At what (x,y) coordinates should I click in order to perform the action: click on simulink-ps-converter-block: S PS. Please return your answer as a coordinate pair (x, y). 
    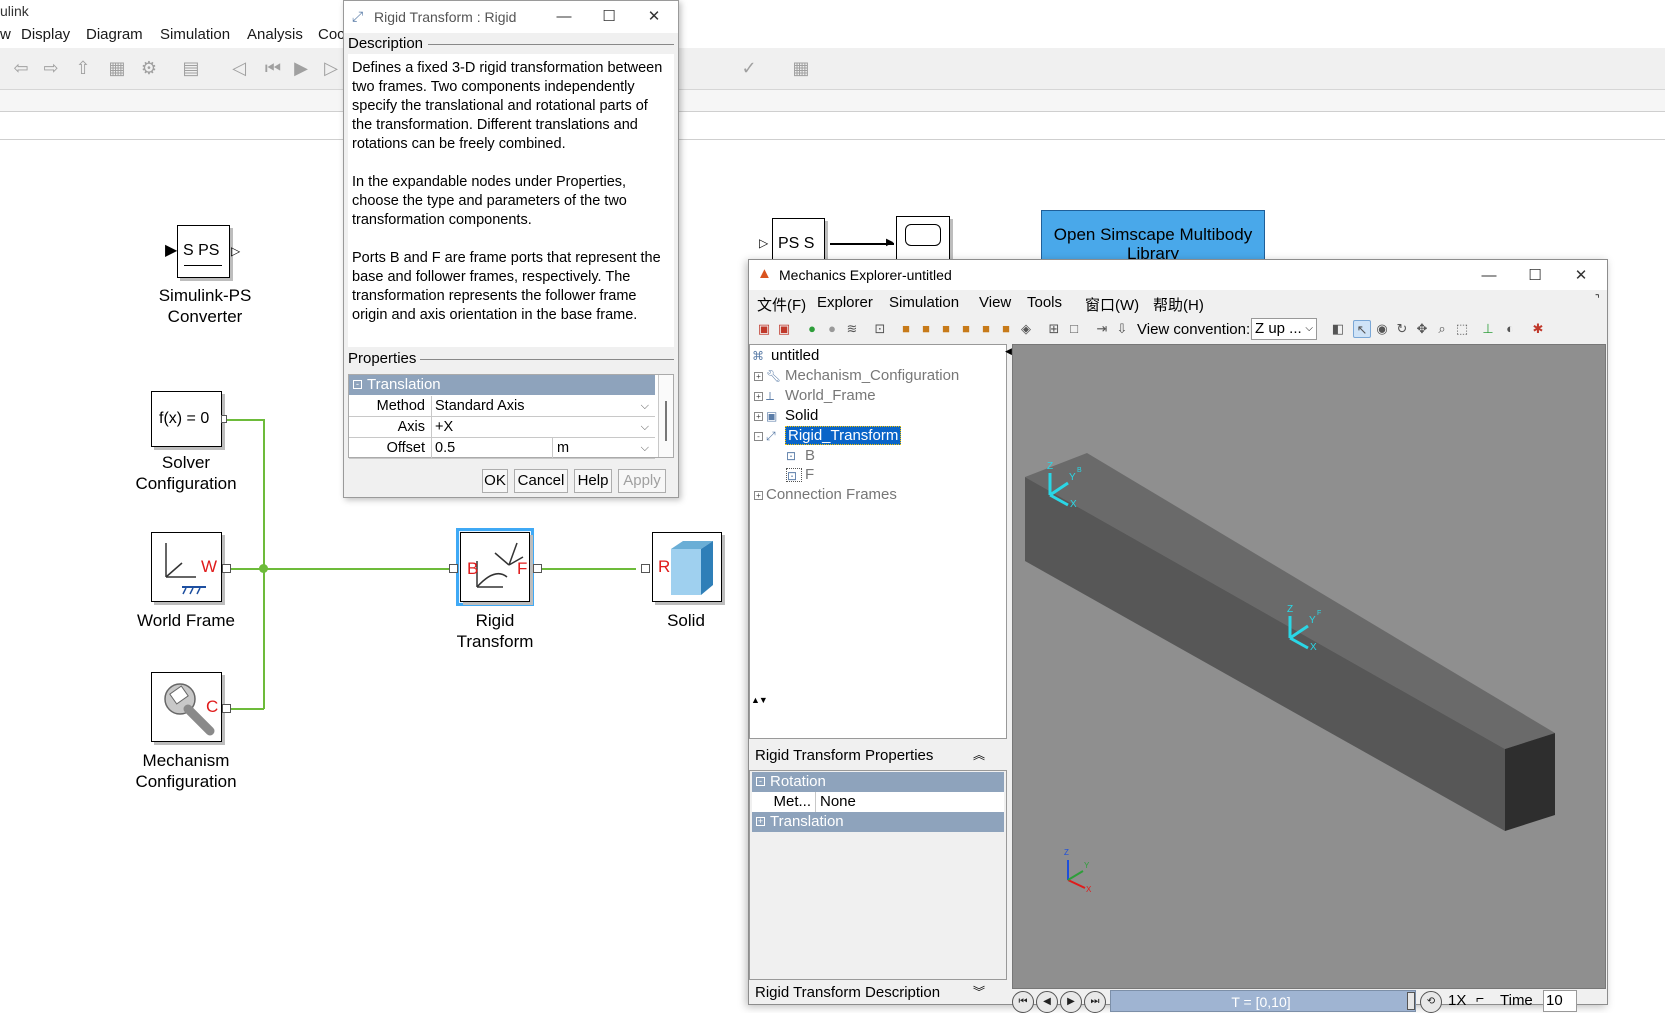
    Looking at the image, I should click on (203, 251).